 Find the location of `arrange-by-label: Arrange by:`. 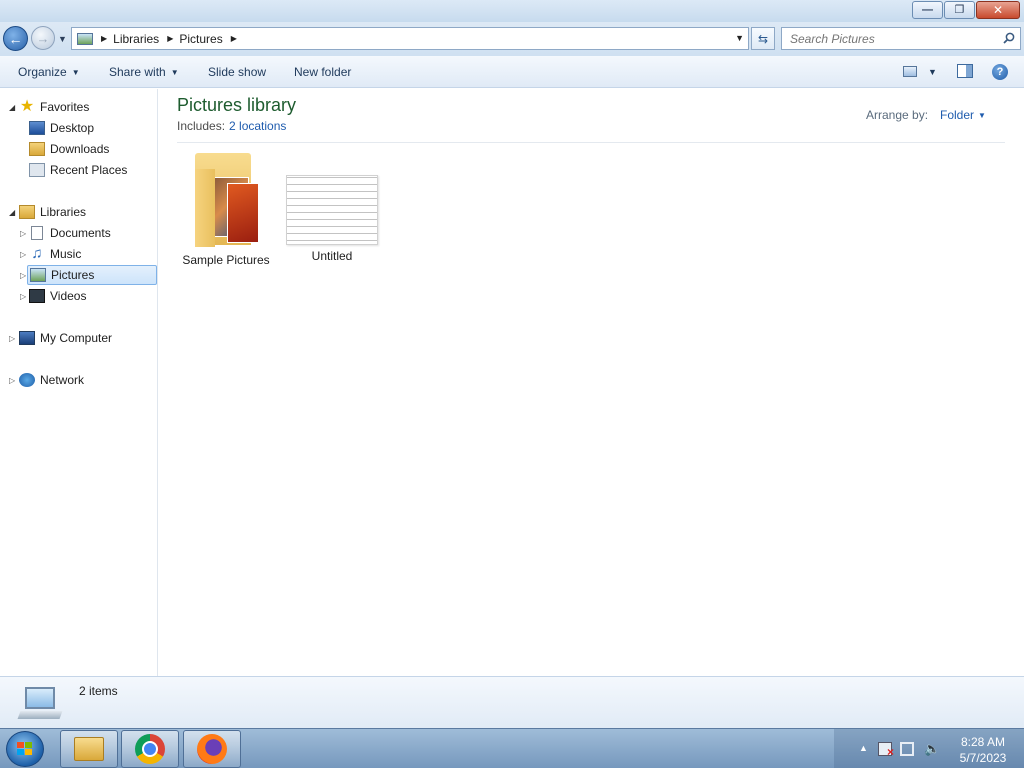

arrange-by-label: Arrange by: is located at coordinates (897, 115).